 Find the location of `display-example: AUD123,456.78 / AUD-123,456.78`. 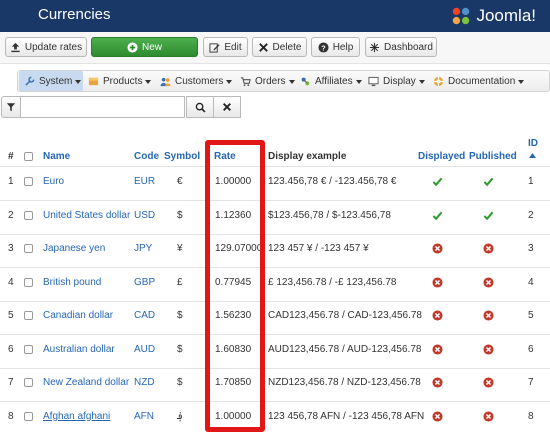

display-example: AUD123,456.78 / AUD-123,456.78 is located at coordinates (345, 349).